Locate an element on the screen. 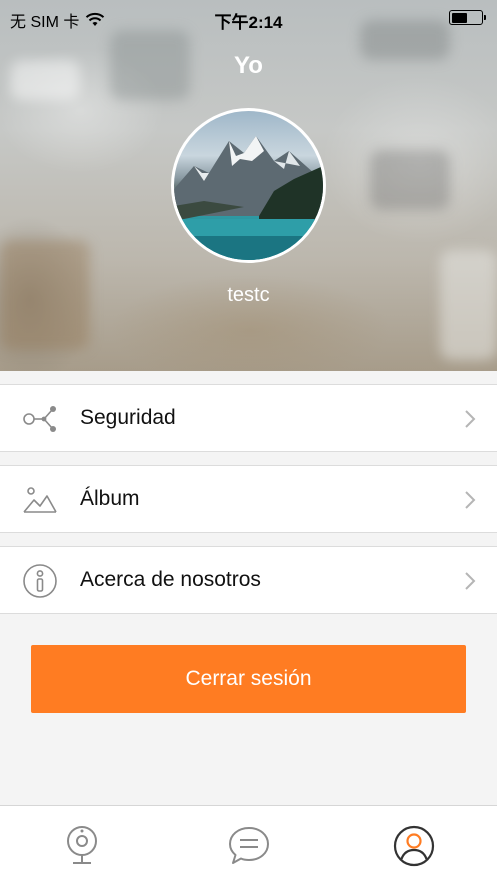 The image size is (497, 883). page-title: Yo is located at coordinates (248, 65).